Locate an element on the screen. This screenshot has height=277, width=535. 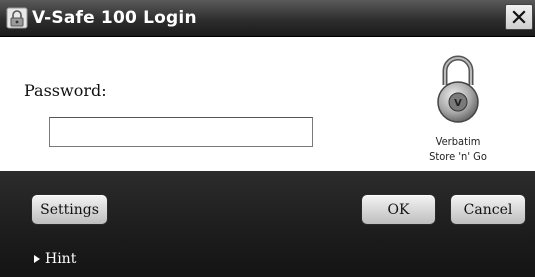
close-icon is located at coordinates (519, 17).